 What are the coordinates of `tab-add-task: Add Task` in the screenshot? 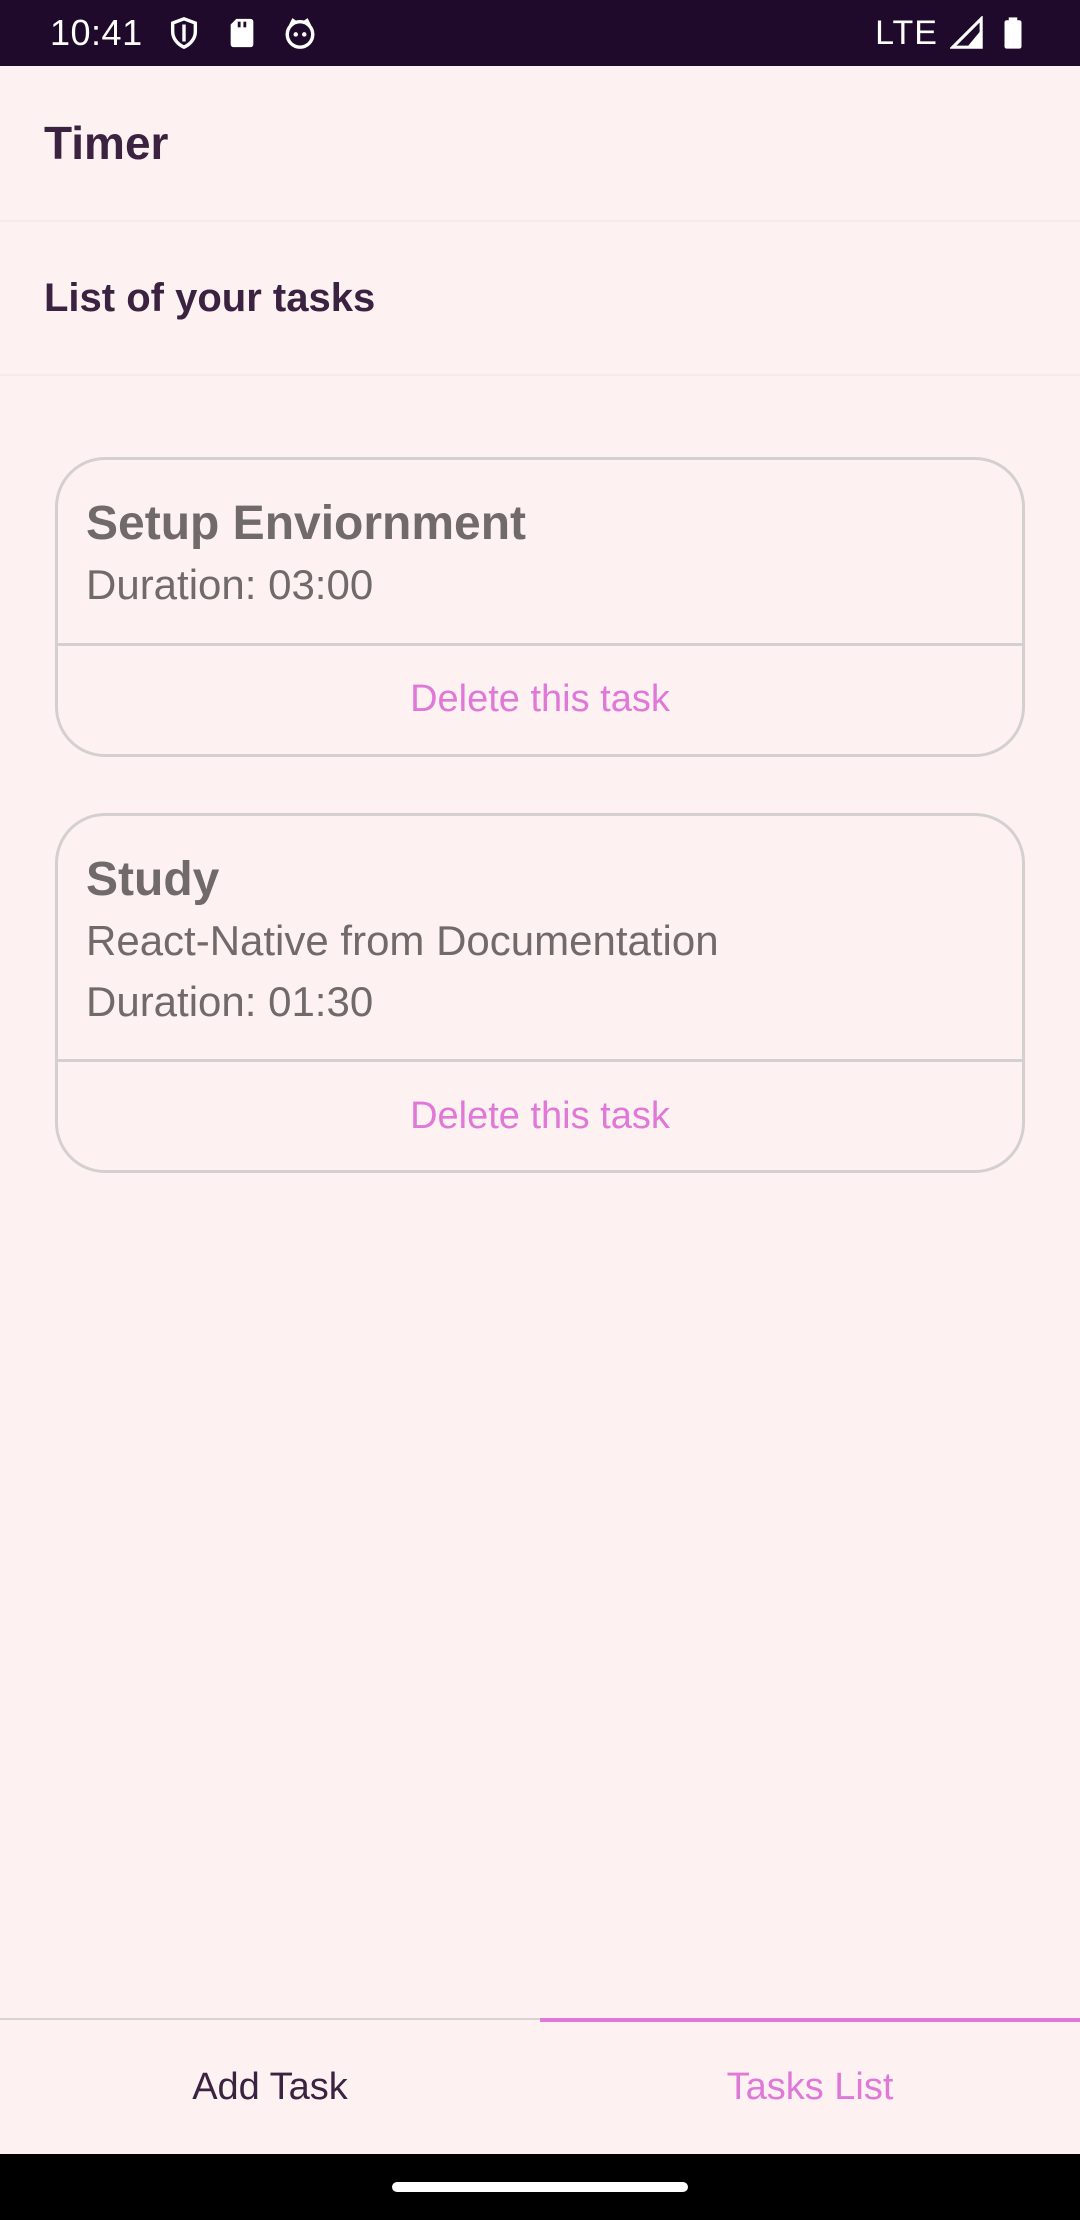 It's located at (270, 2087).